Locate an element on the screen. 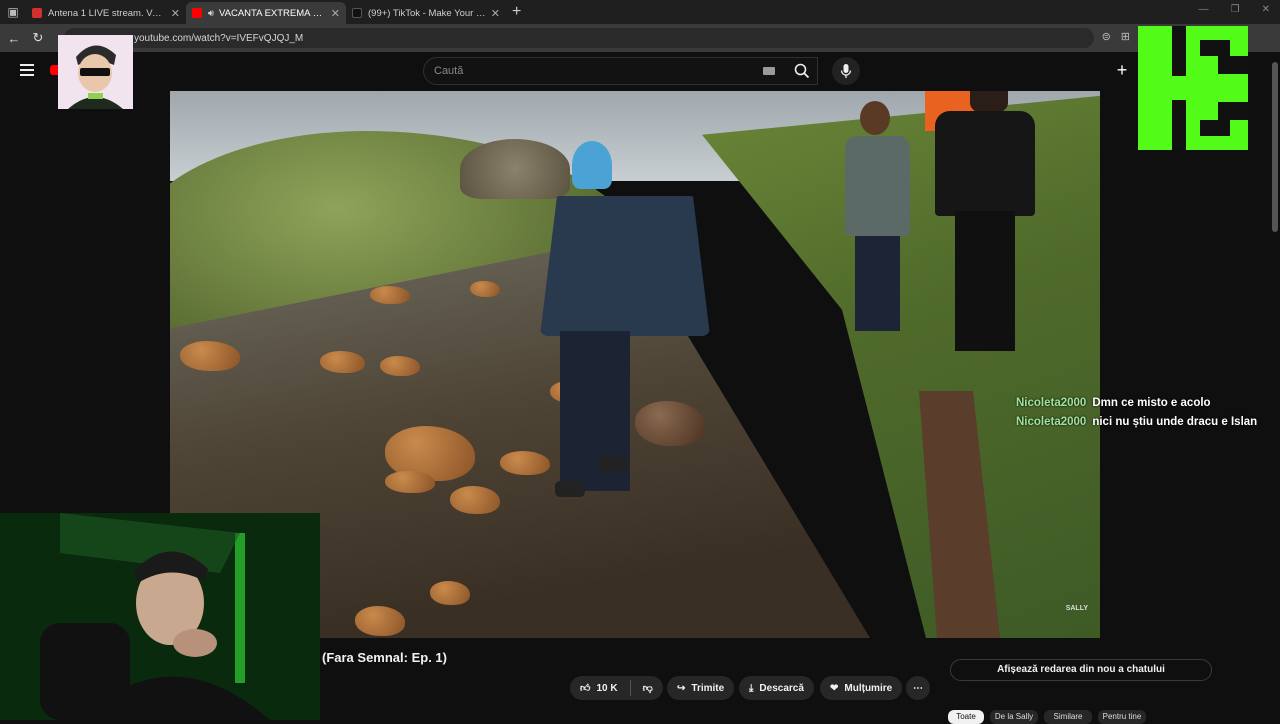  thanks-button: ❤︎ Mulțumire is located at coordinates (861, 688).